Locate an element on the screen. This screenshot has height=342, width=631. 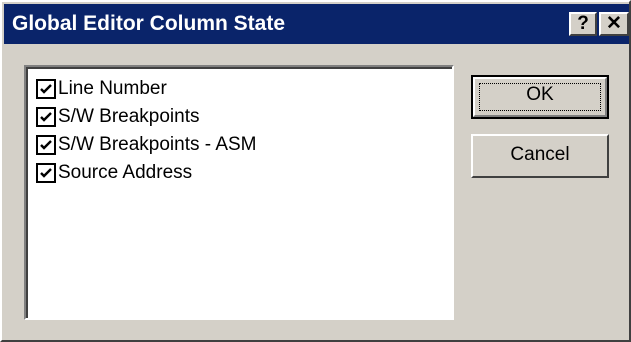
ok-button: OK is located at coordinates (540, 97).